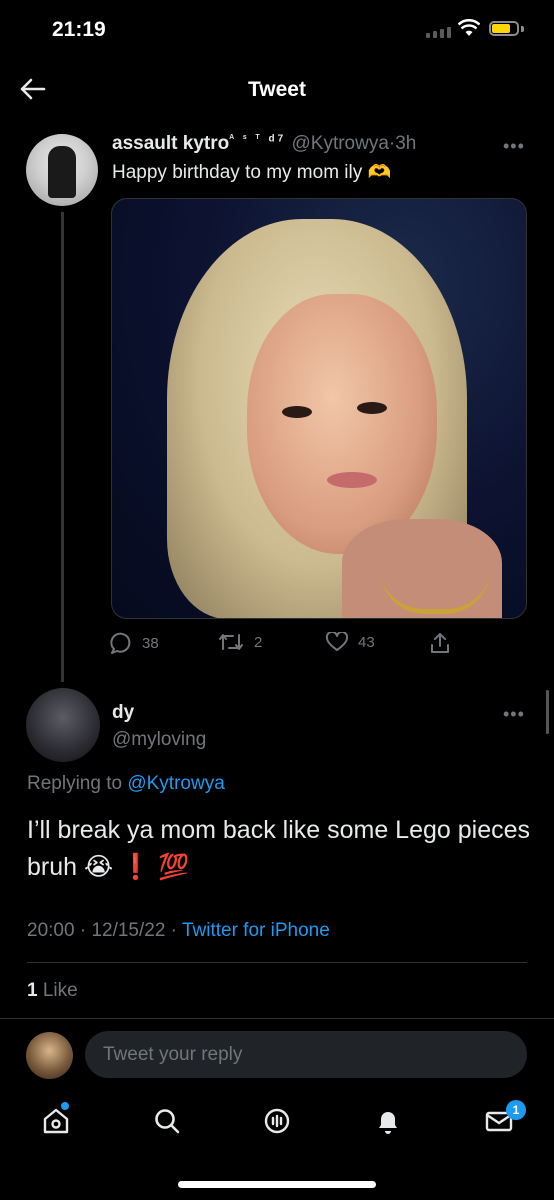 The image size is (554, 1200). Describe the element at coordinates (123, 713) in the screenshot. I see `reply-author-name: dy` at that location.